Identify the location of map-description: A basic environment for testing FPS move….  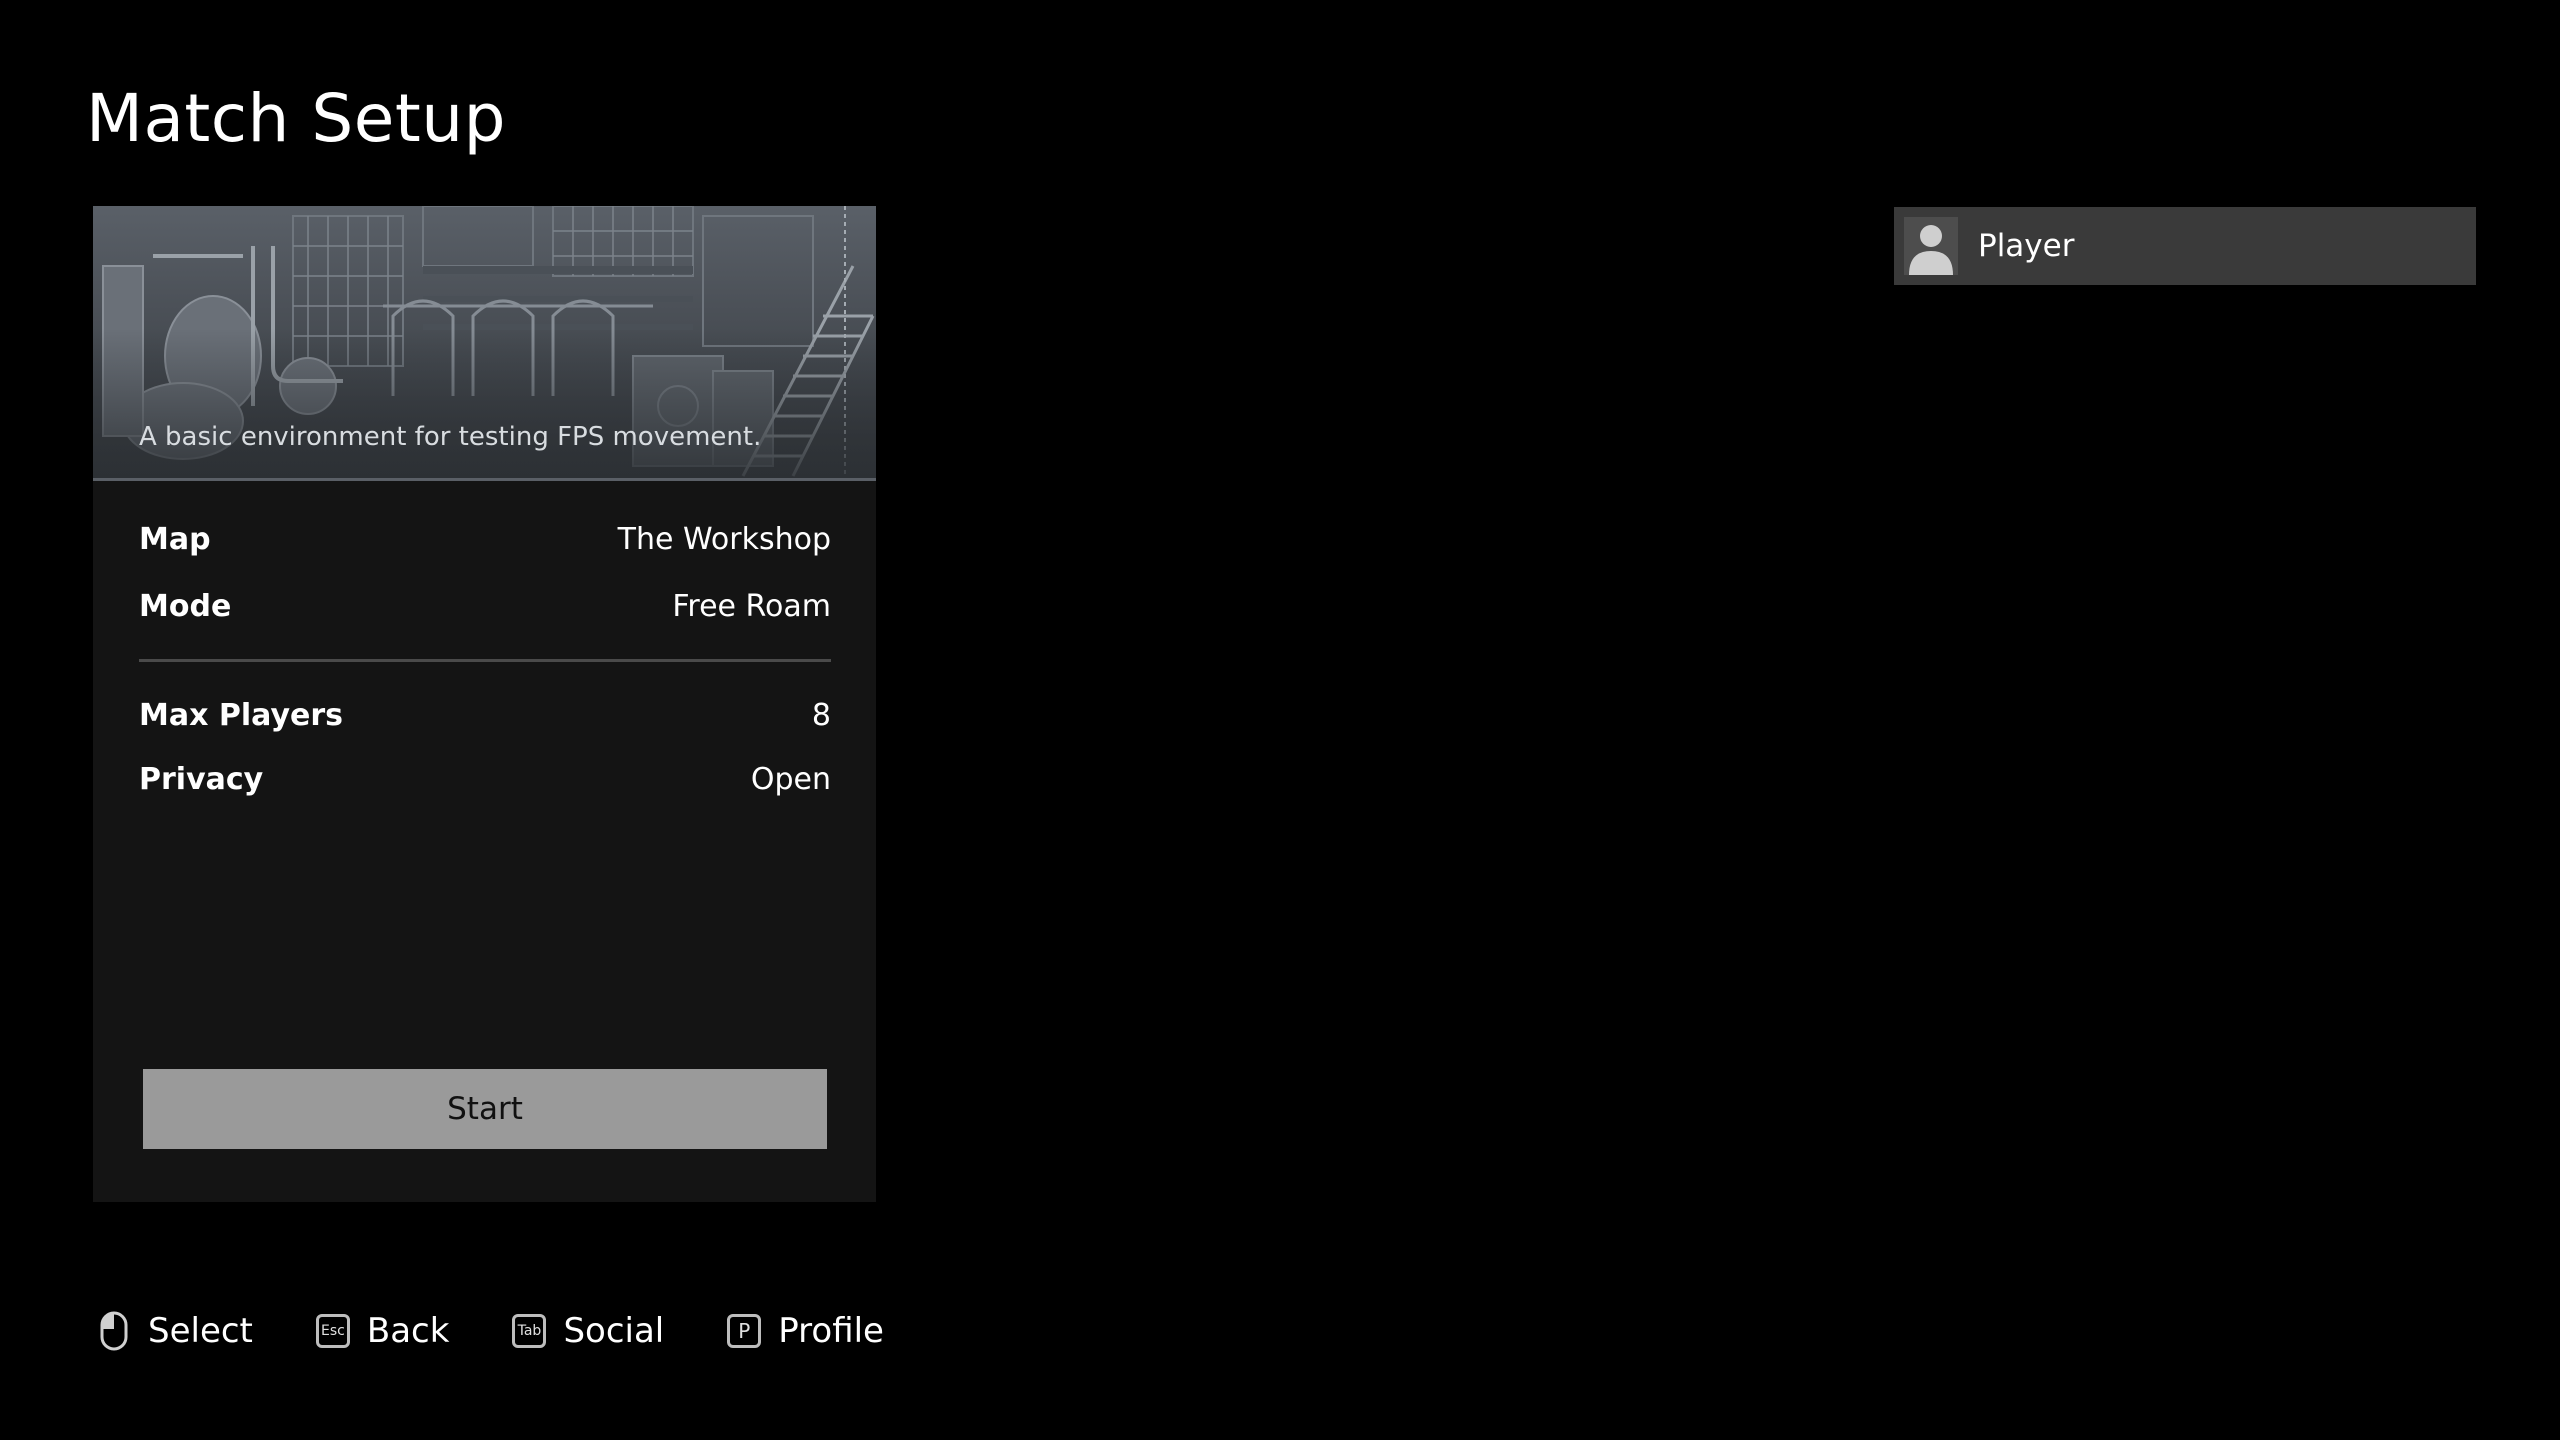
(450, 437).